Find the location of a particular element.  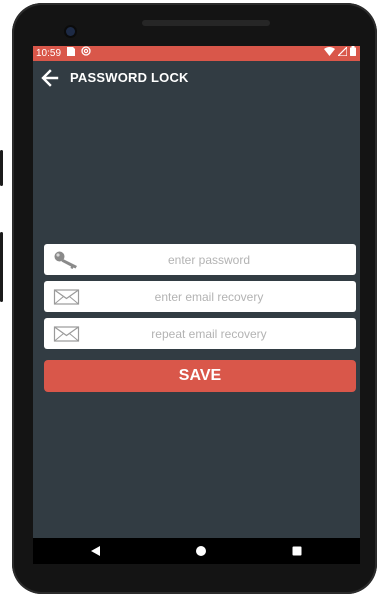

wifi-icon is located at coordinates (329, 53).